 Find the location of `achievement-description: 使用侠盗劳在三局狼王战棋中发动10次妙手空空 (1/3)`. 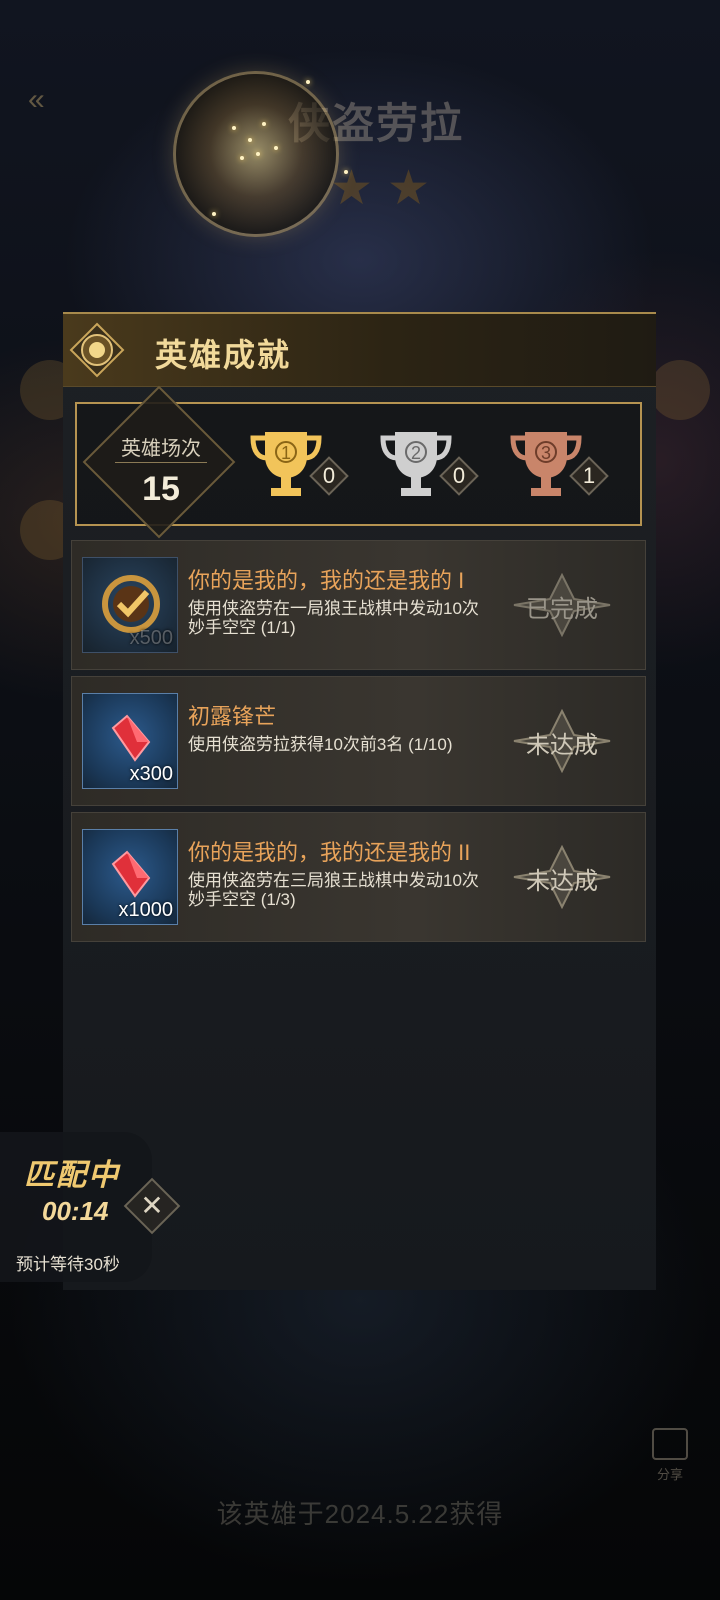

achievement-description: 使用侠盗劳在三局狼王战棋中发动10次妙手空空 (1/3) is located at coordinates (333, 890).